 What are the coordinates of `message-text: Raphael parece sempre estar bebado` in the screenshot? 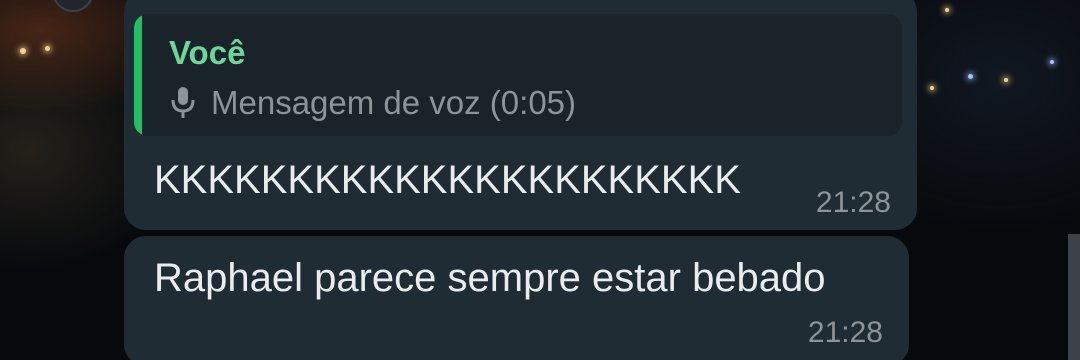 It's located at (490, 278).